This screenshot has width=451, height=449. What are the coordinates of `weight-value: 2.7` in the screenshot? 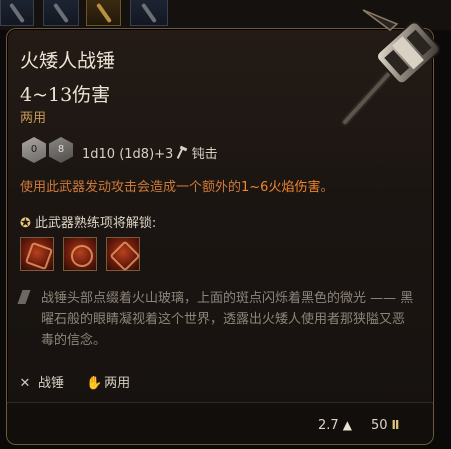 It's located at (328, 425).